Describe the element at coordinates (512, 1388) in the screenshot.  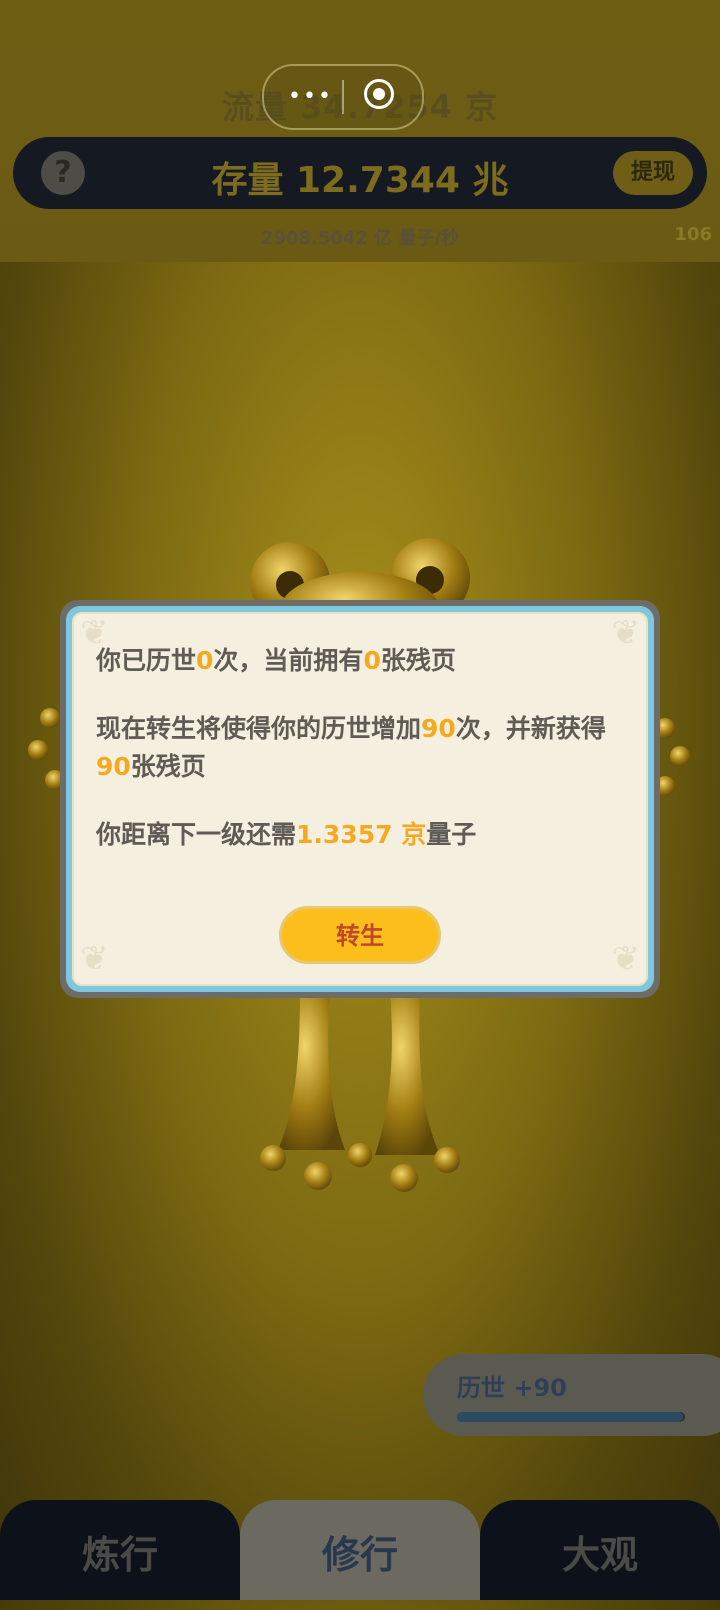
I see `history-gain-label: 历世 +90` at that location.